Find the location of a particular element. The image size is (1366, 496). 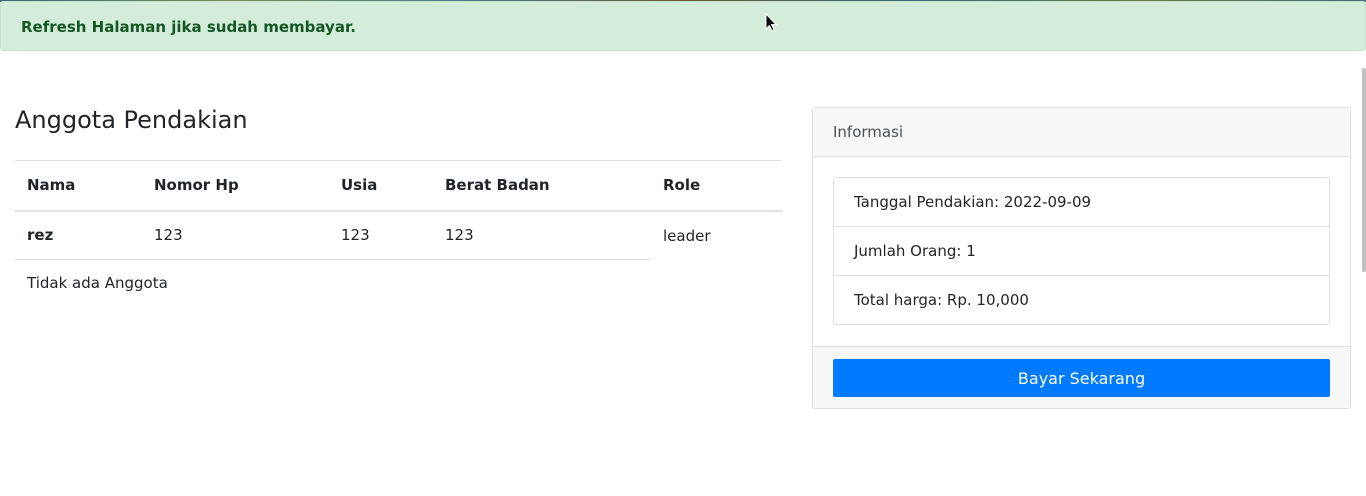

cell-berat-badan: 123 is located at coordinates (542, 235).